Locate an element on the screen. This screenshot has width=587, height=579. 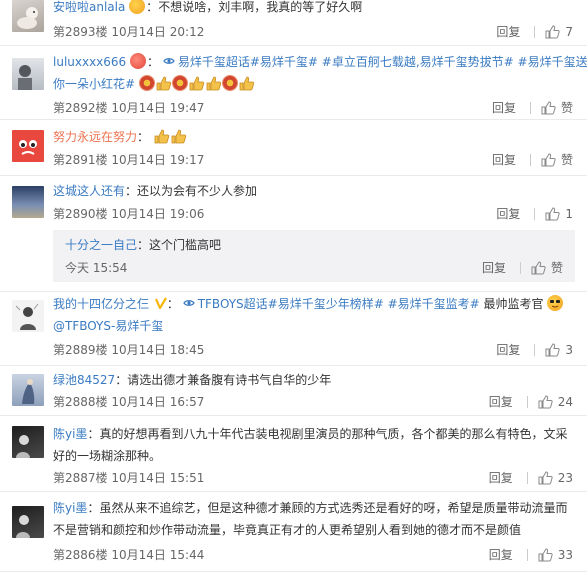
comment-time: 19:47 is located at coordinates (187, 108).